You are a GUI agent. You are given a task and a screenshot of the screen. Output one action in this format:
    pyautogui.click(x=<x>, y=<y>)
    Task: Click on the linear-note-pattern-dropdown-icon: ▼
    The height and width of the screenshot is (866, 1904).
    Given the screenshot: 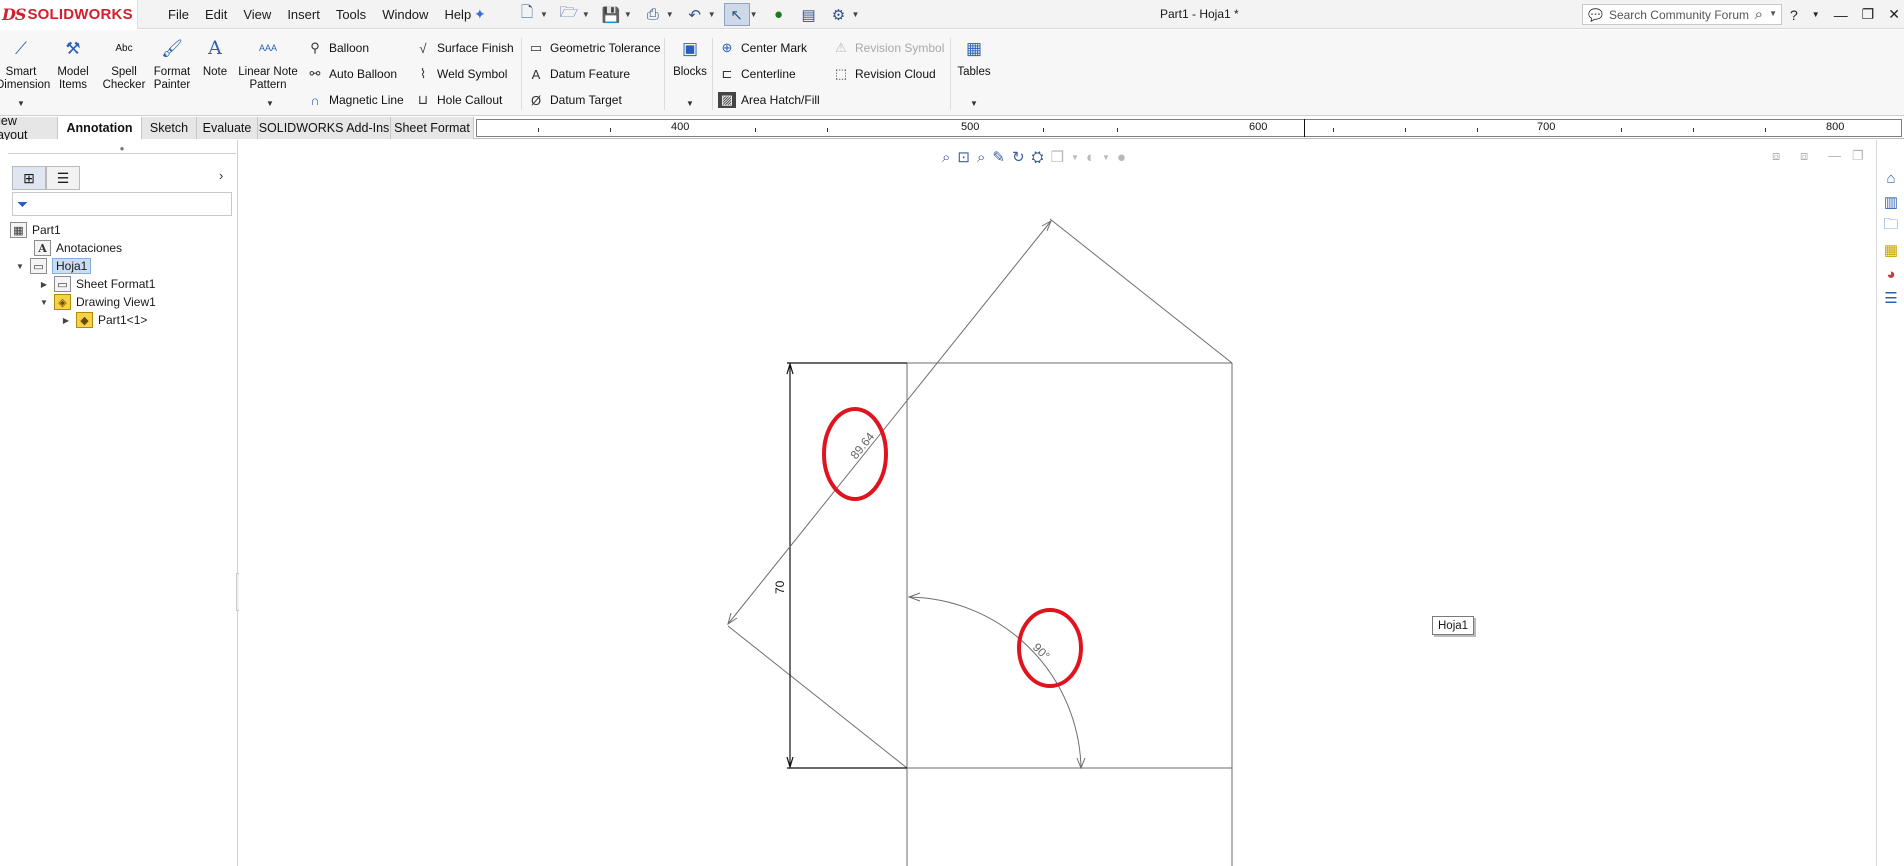 What is the action you would take?
    pyautogui.click(x=270, y=103)
    